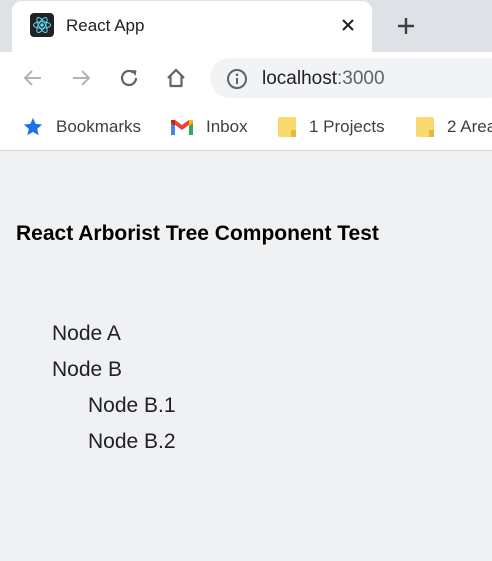 This screenshot has height=561, width=492. I want to click on bookmark-inbox: Inbox, so click(209, 127).